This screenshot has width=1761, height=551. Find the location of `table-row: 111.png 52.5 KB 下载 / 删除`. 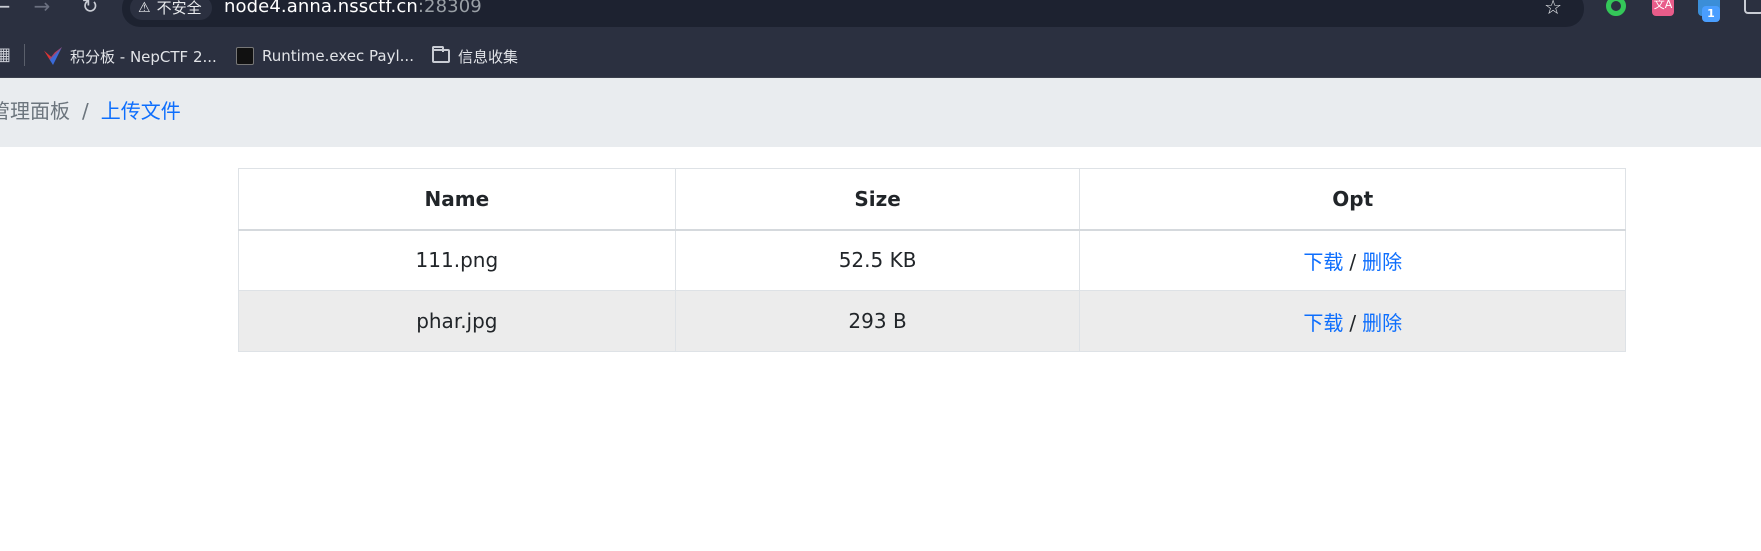

table-row: 111.png 52.5 KB 下载 / 删除 is located at coordinates (932, 260).